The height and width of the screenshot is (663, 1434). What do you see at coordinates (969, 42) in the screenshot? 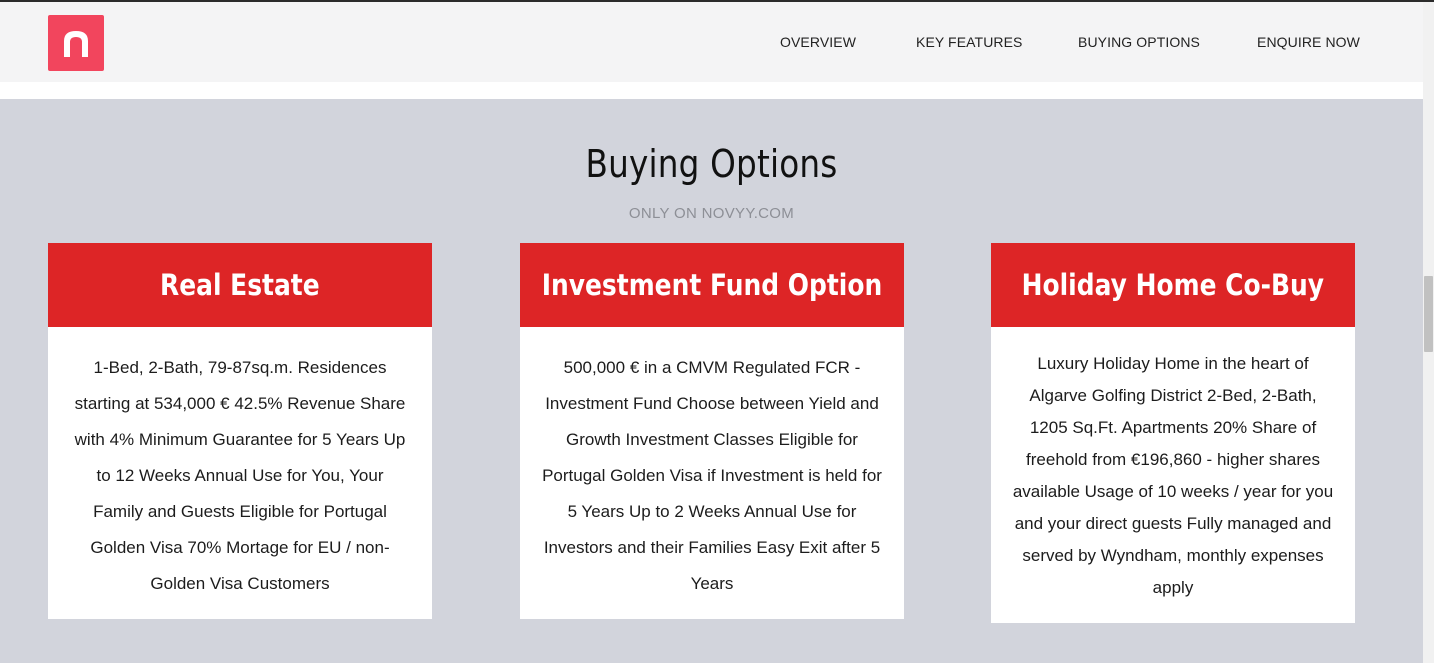
I see `nav-key-features-link: KEY FEATURES` at bounding box center [969, 42].